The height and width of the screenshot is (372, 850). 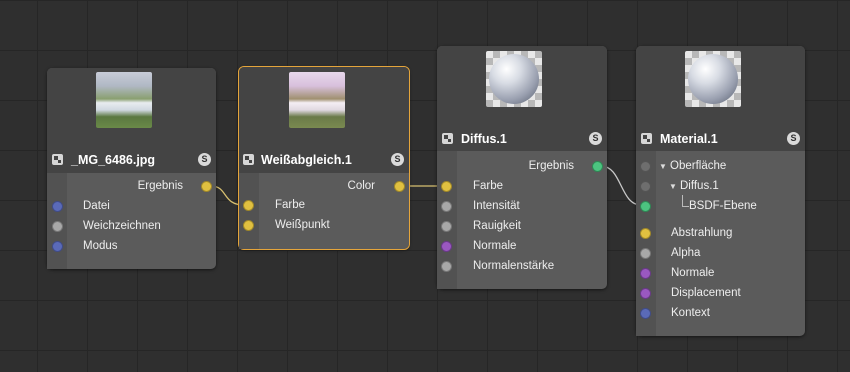 I want to click on diffuse-normale-input-port, so click(x=446, y=246).